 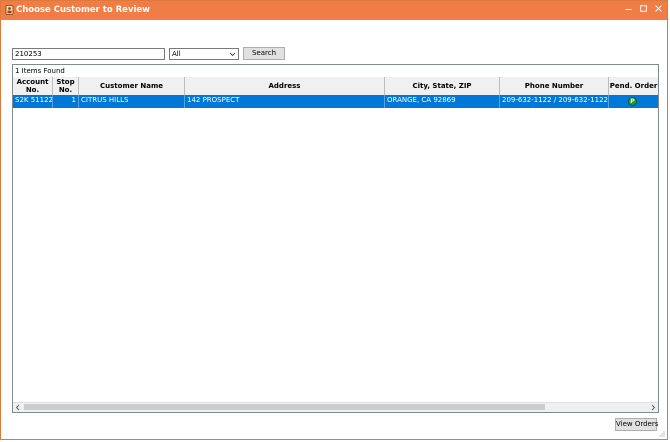 What do you see at coordinates (176, 54) in the screenshot?
I see `filter-selected-value: All` at bounding box center [176, 54].